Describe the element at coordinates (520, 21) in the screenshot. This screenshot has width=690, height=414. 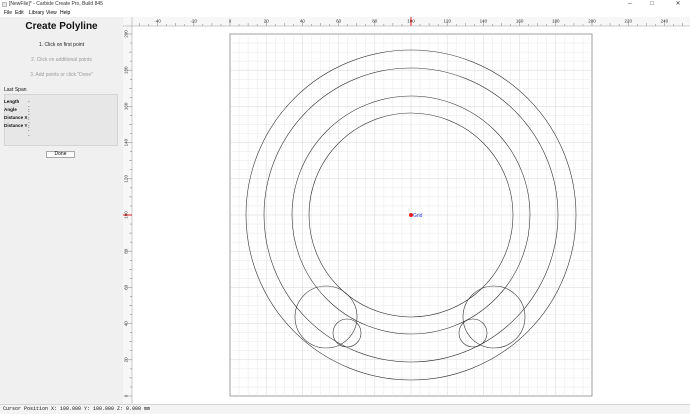
I see `top-ruler-label: 160` at that location.